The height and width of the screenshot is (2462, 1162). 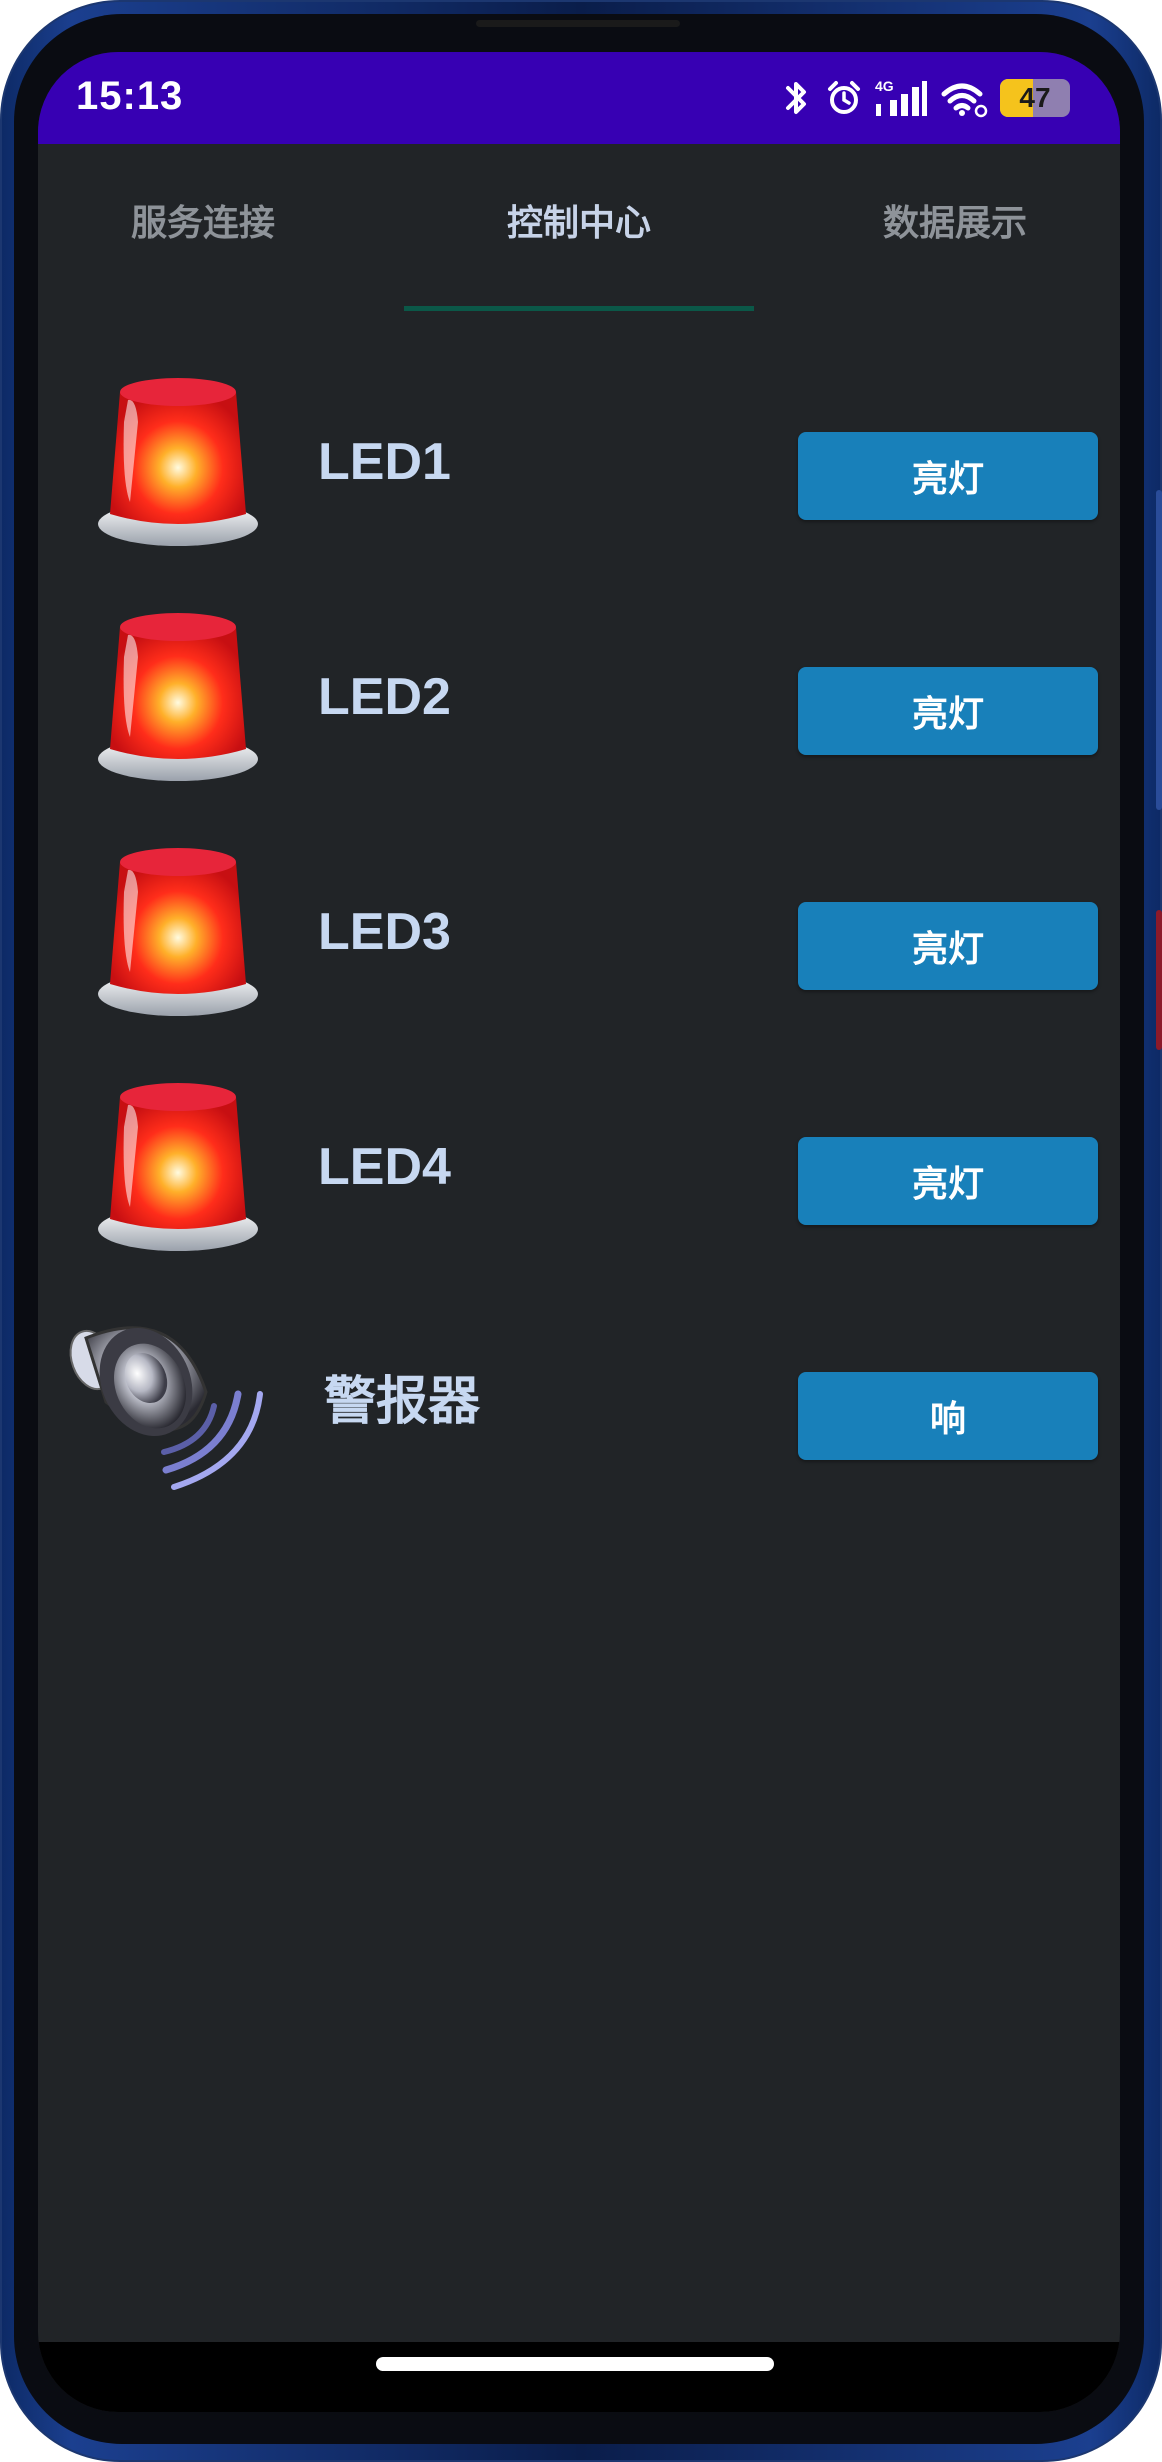 I want to click on bluetooth-icon, so click(x=796, y=98).